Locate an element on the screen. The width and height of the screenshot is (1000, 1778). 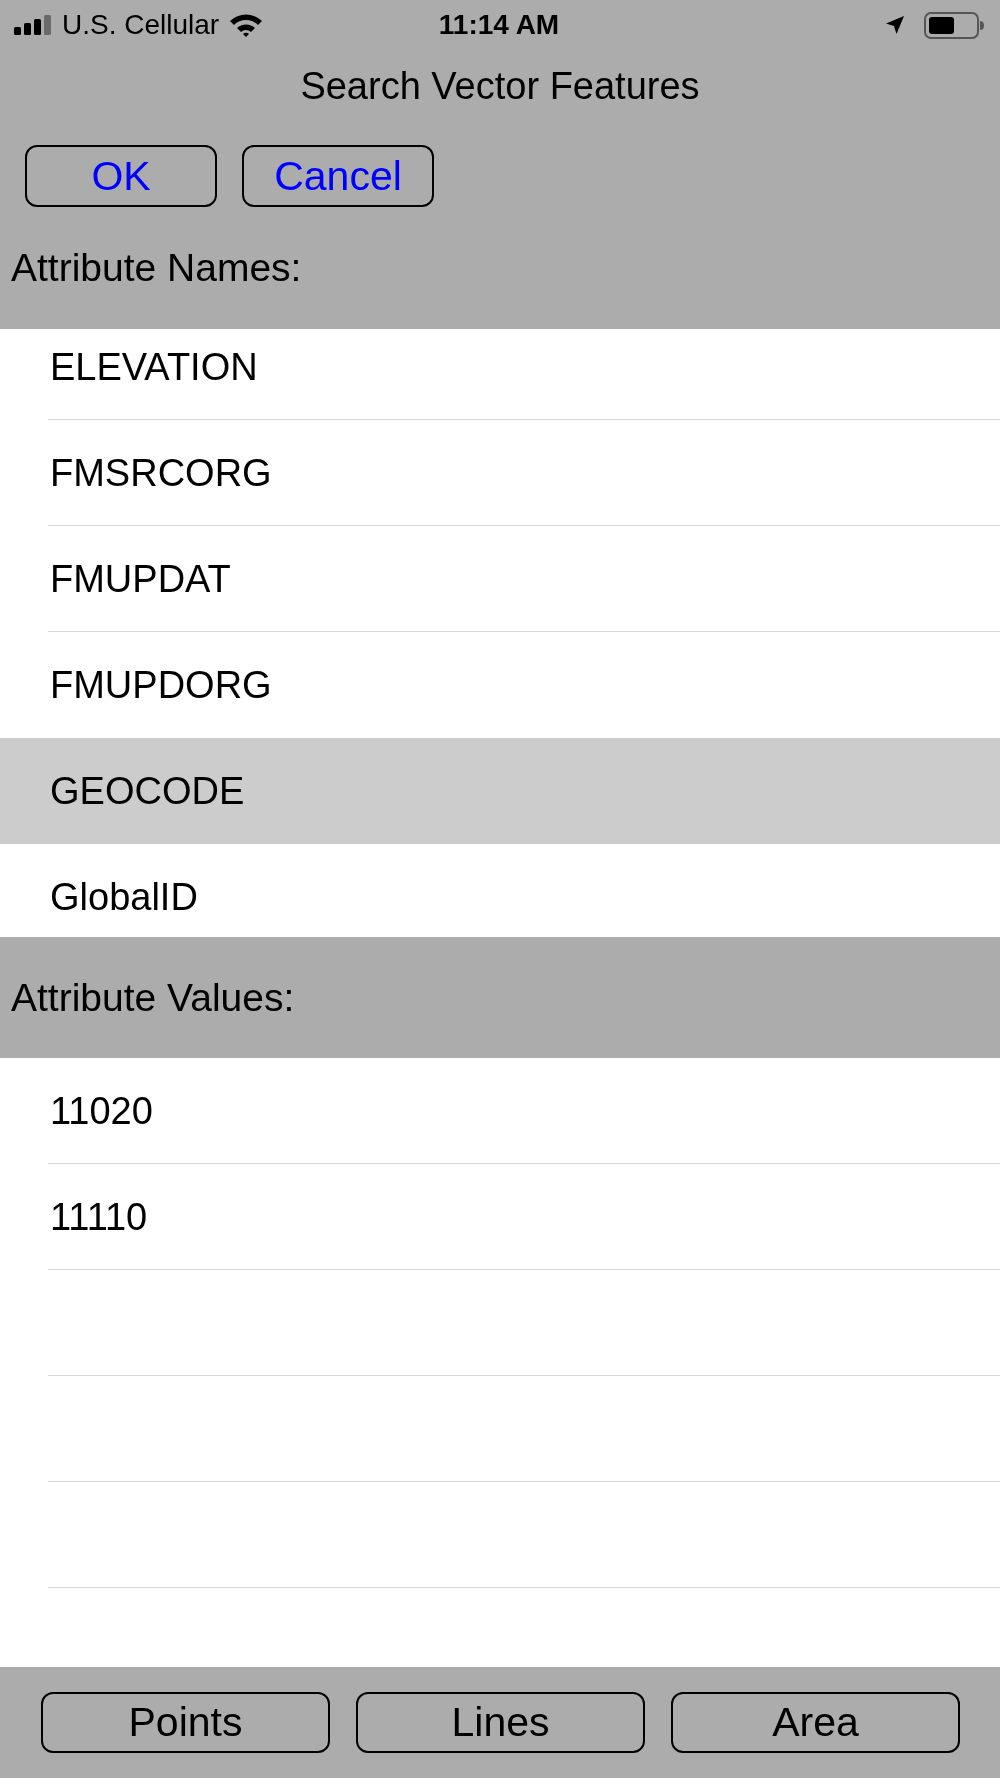
section-header: Attribute Values: is located at coordinates (500, 997).